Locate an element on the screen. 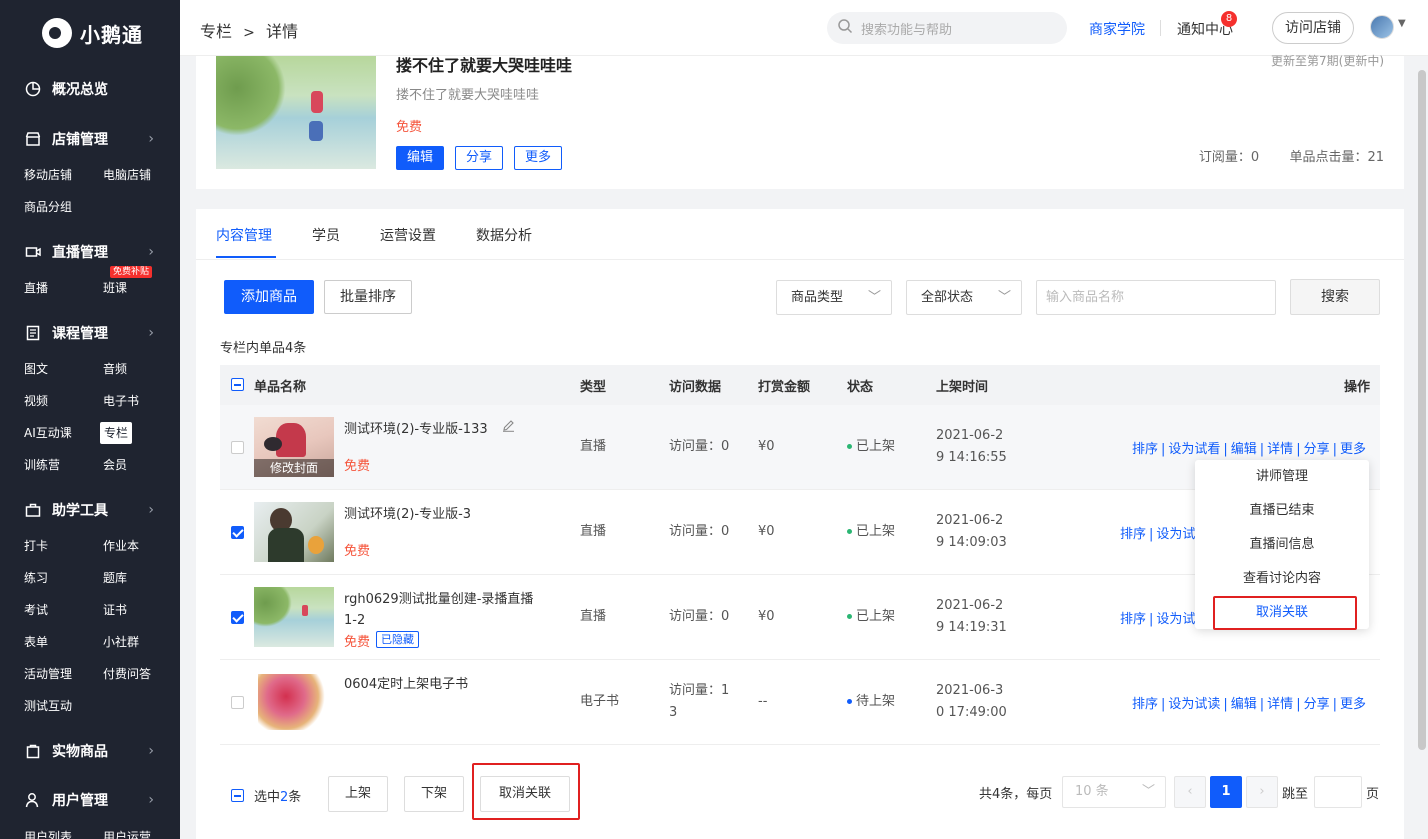  more-column-button: 更多 is located at coordinates (538, 158).